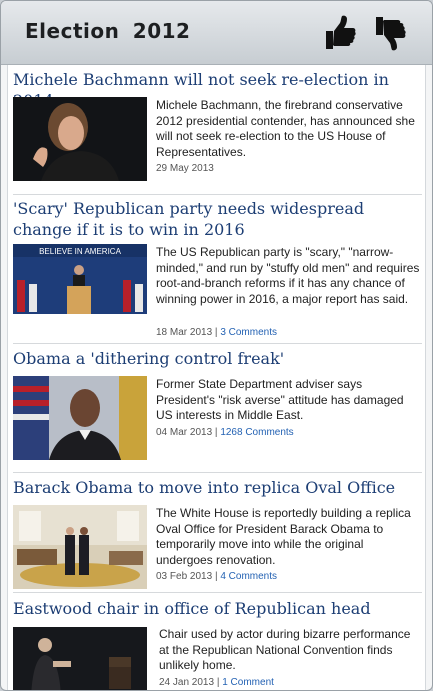 This screenshot has height=691, width=433. Describe the element at coordinates (216, 33) in the screenshot. I see `app-header: Election 2012` at that location.